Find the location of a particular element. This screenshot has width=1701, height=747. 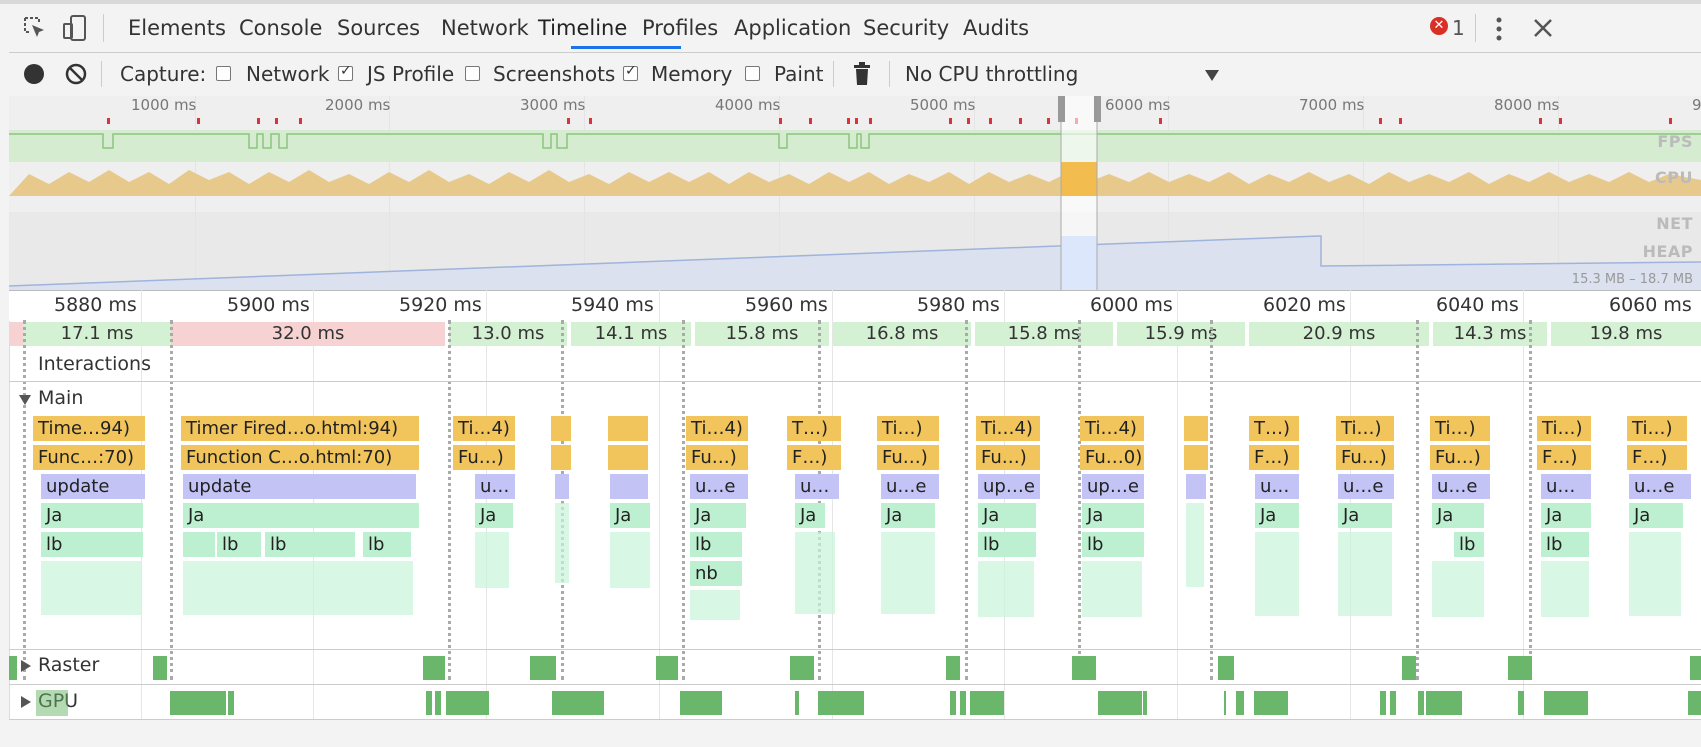

screenshots-checkbox is located at coordinates (472, 73).